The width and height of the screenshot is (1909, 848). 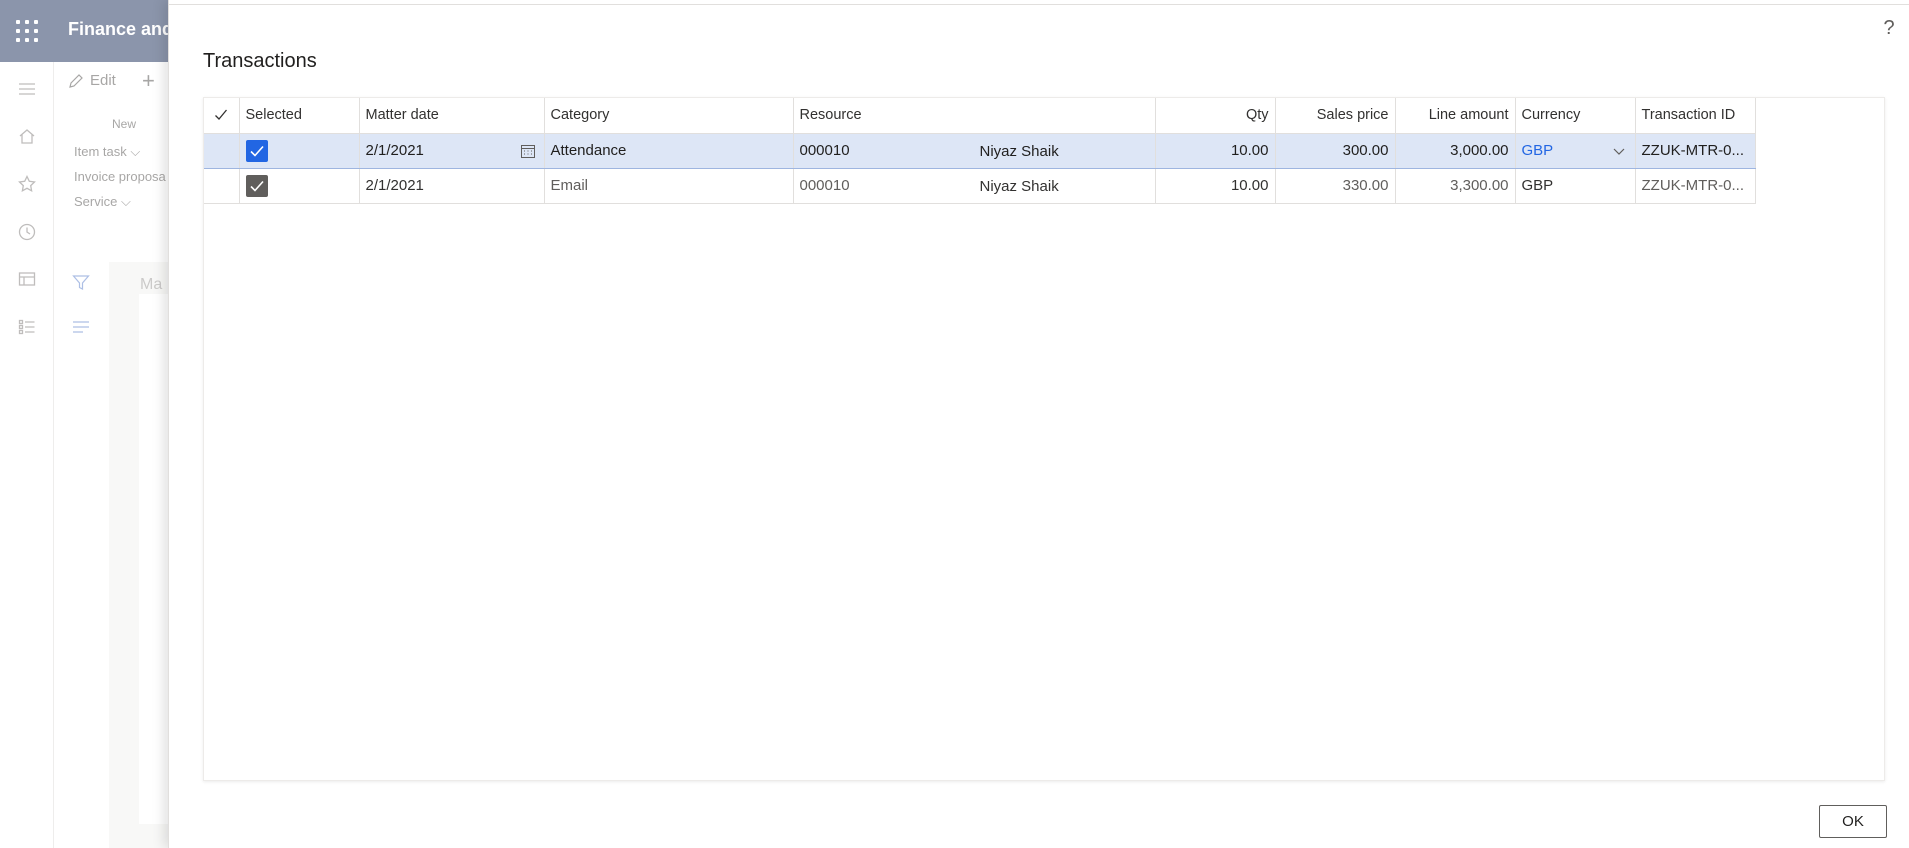 I want to click on line-amount-cell: 3,000.00, so click(x=1455, y=150).